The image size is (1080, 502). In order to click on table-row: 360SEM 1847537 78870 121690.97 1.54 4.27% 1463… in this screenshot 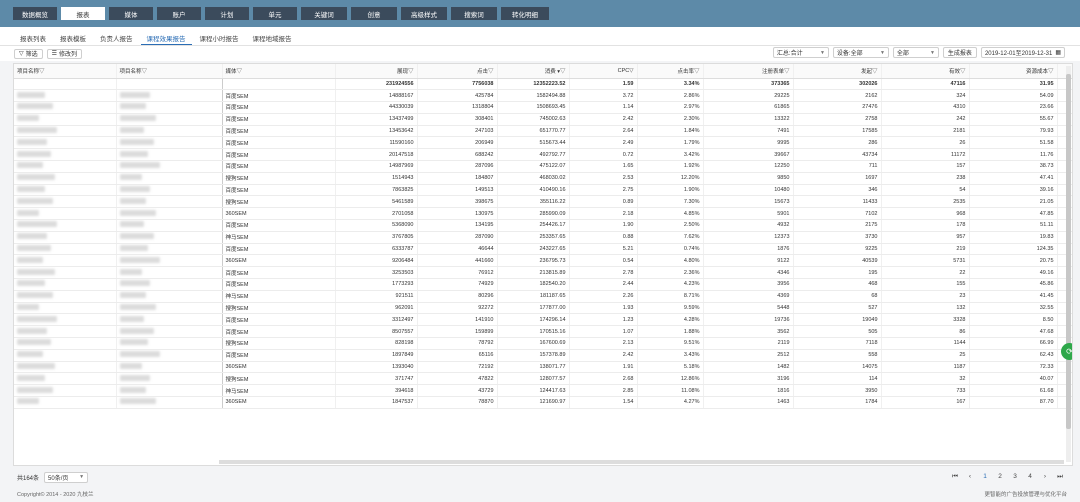, I will do `click(543, 402)`.